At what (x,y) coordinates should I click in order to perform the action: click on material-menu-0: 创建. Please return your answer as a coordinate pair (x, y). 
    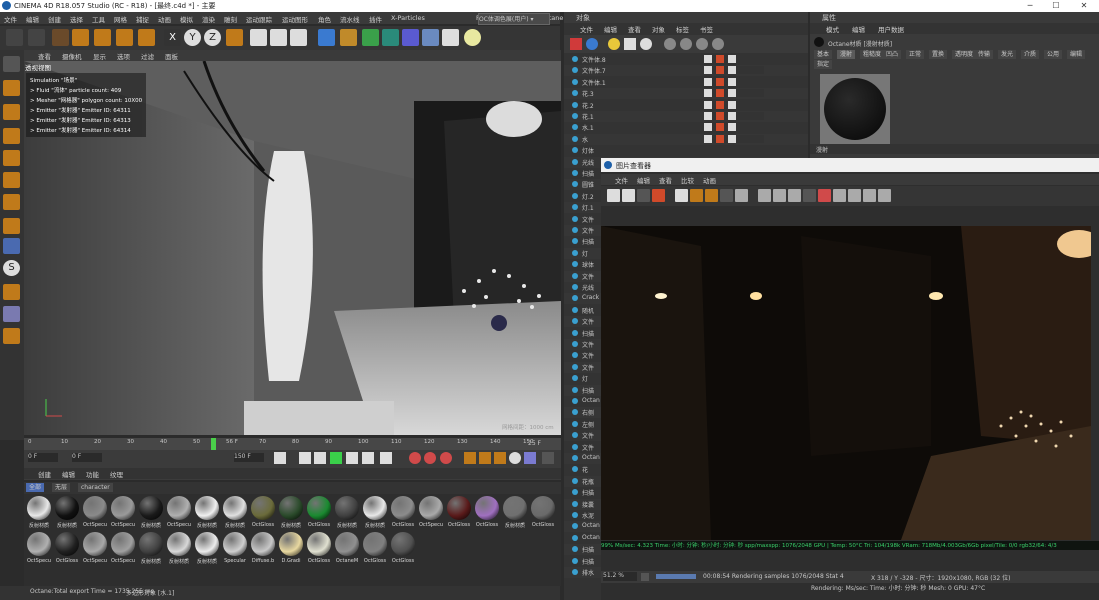
    Looking at the image, I should click on (44, 474).